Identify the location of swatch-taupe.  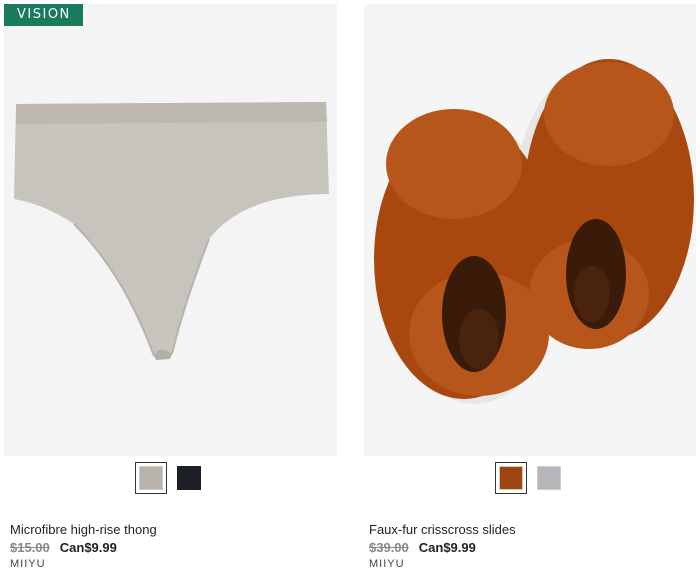
(151, 478).